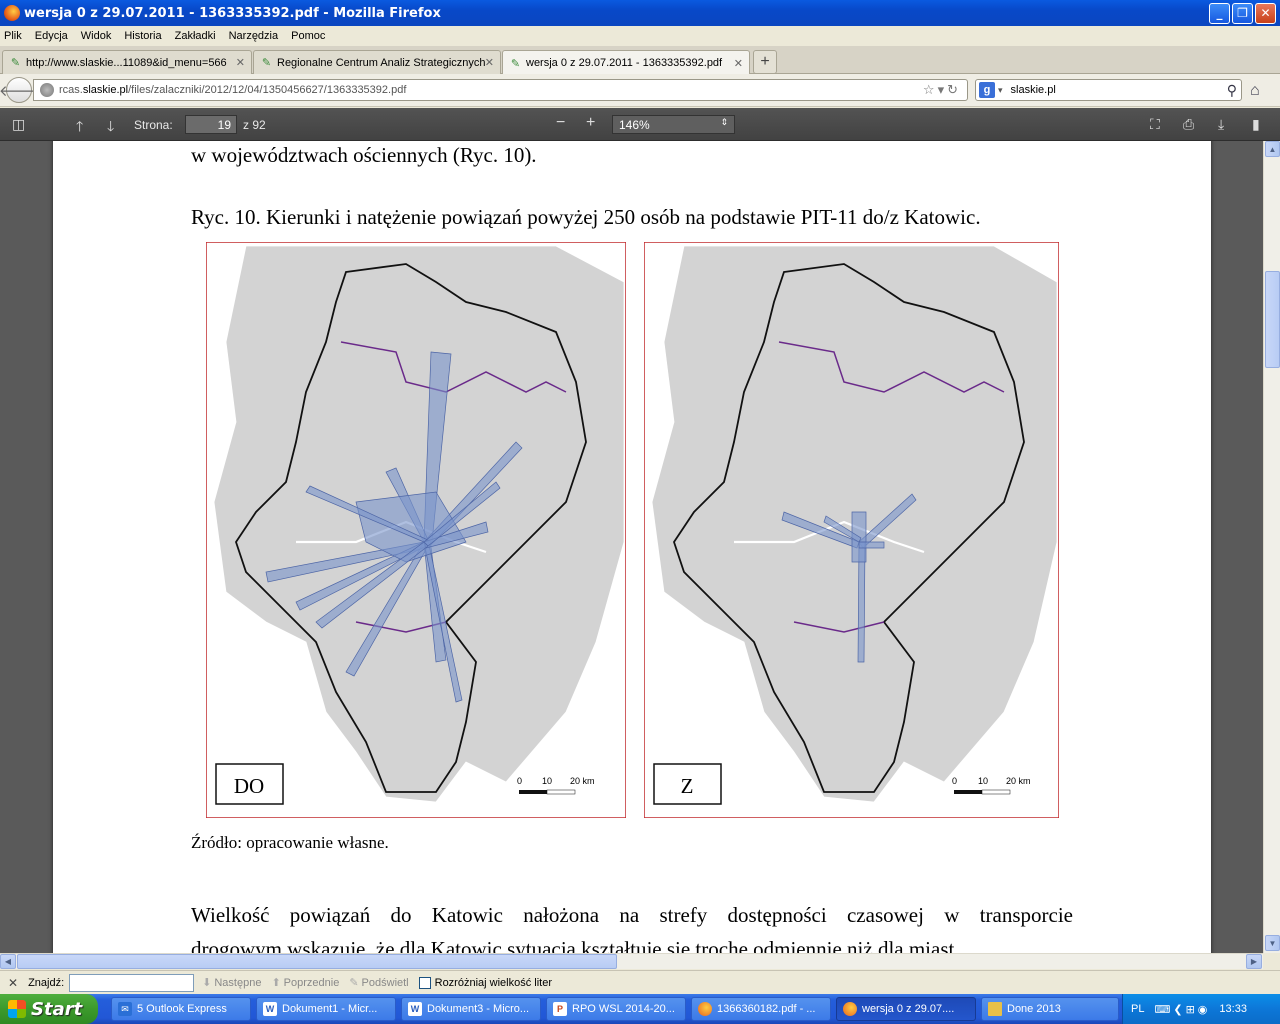 The width and height of the screenshot is (1280, 1024). What do you see at coordinates (132, 982) in the screenshot?
I see `find-input` at bounding box center [132, 982].